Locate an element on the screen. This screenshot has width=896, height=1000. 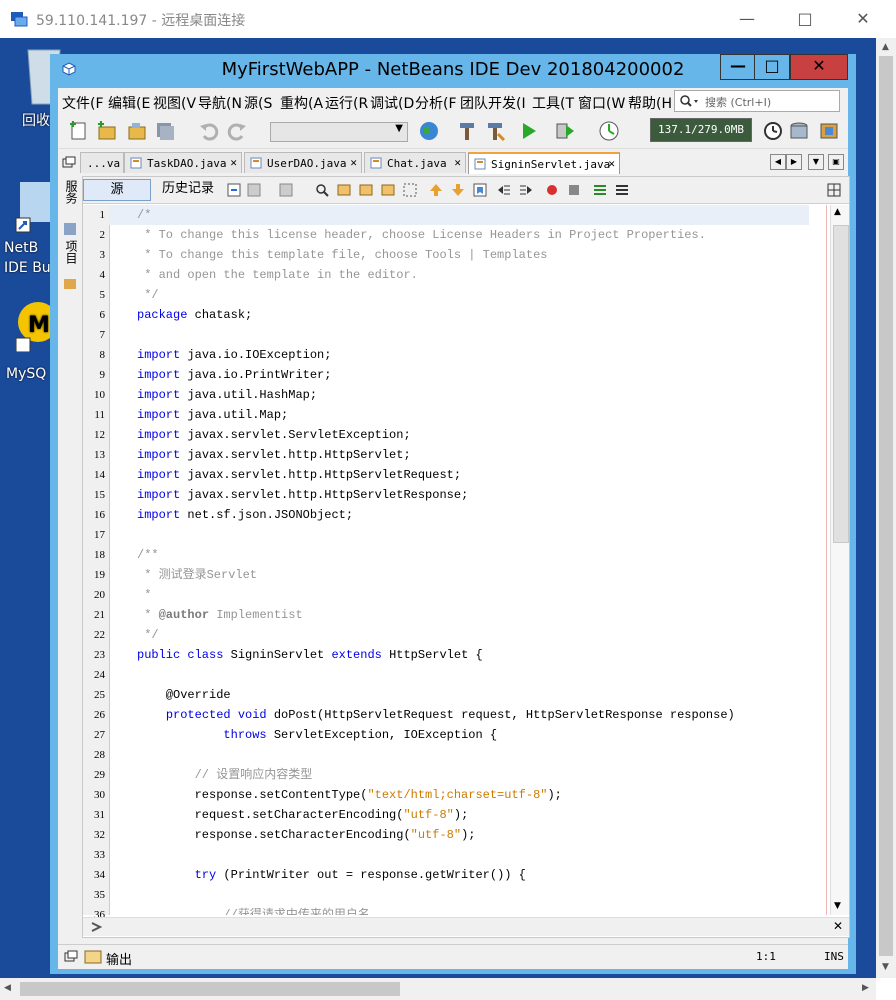
profile-icon is located at coordinates (609, 131).